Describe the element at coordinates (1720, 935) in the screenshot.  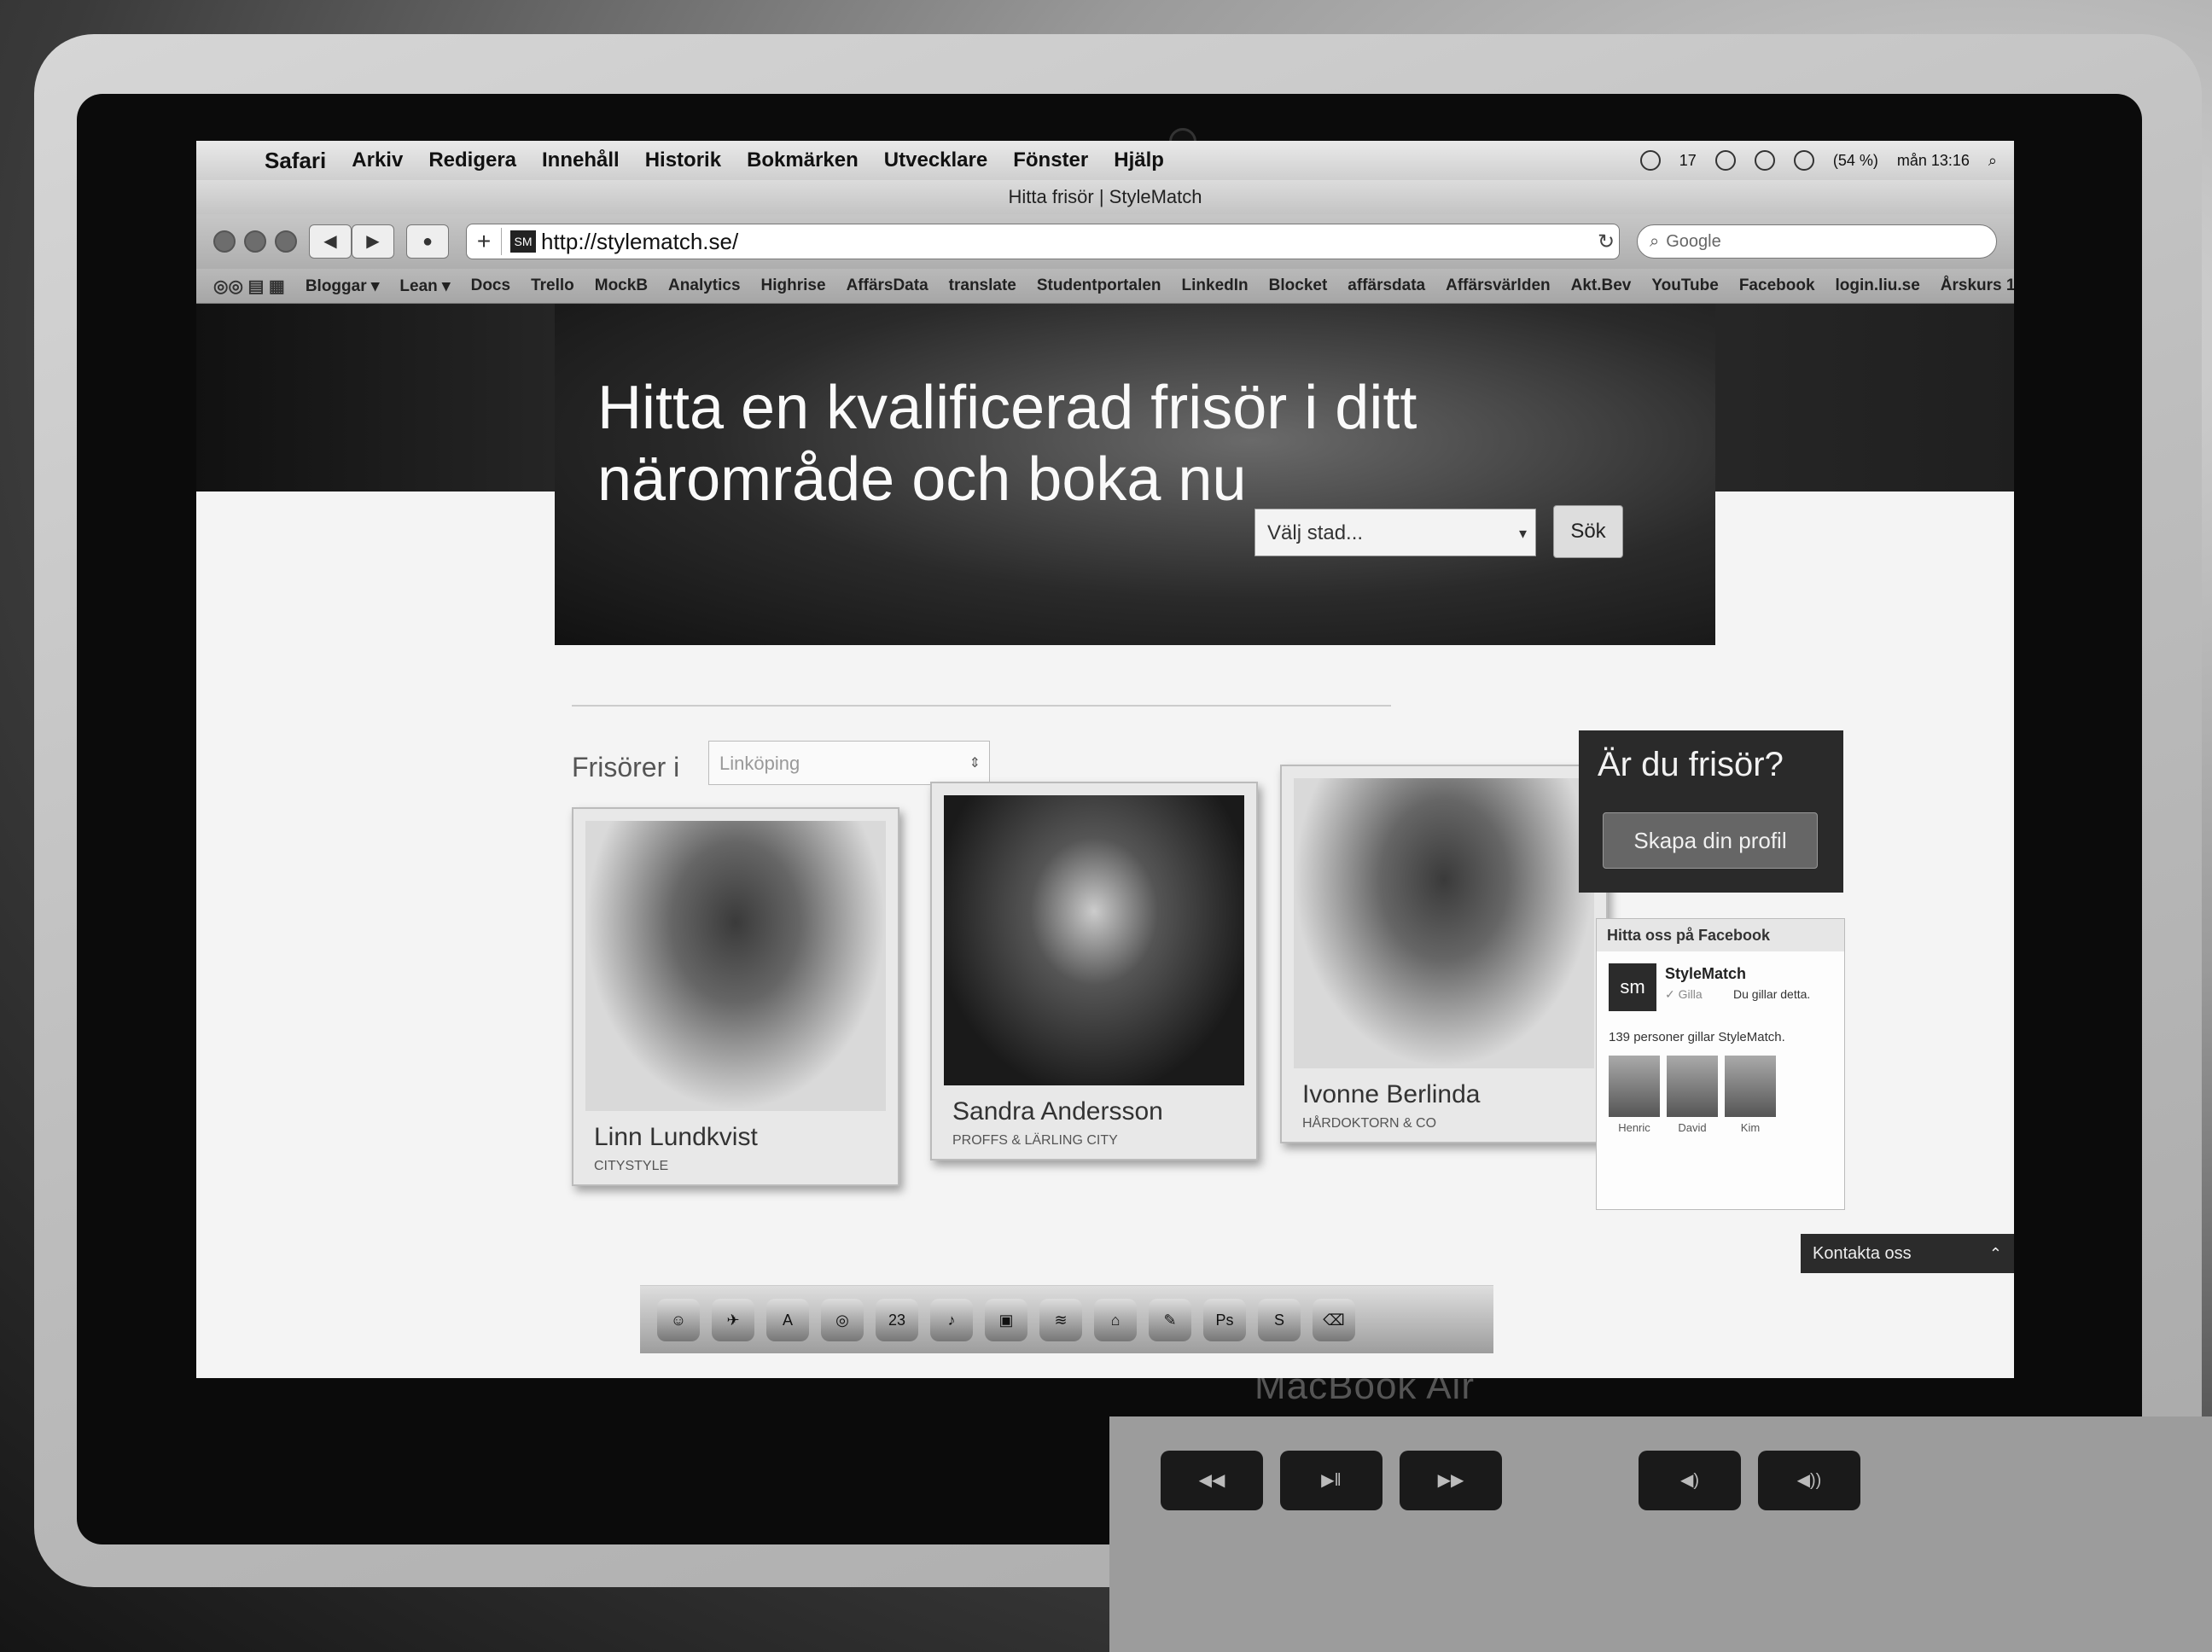
I see `facebook-widget-title: Hitta oss på Facebook` at that location.